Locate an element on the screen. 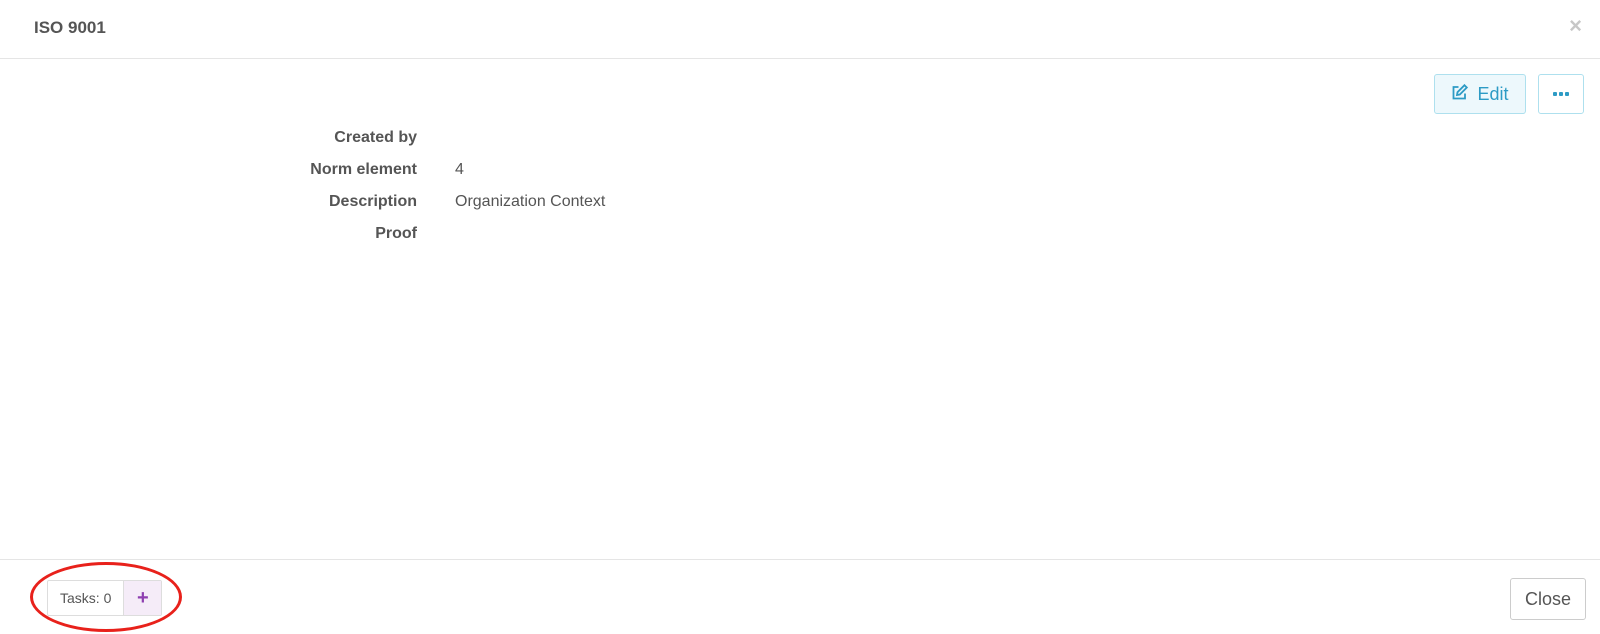 This screenshot has height=634, width=1600. edit-button: Edit is located at coordinates (1480, 94).